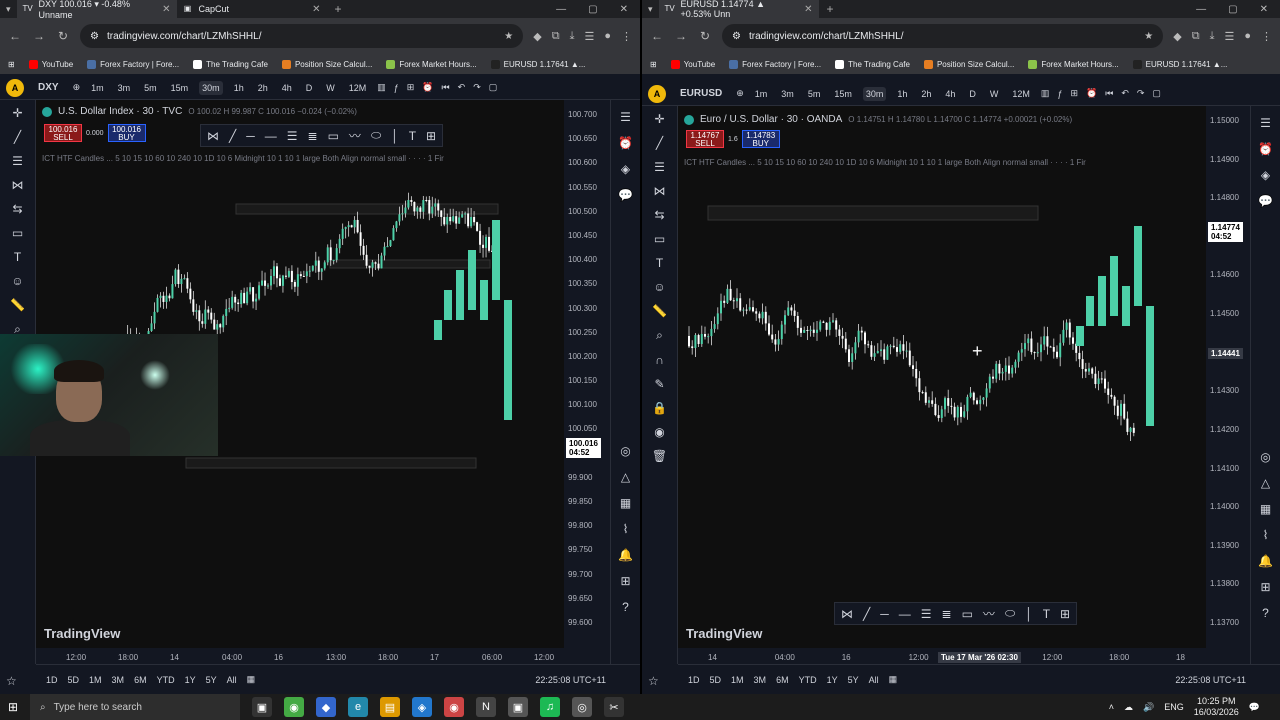 The height and width of the screenshot is (720, 1280). What do you see at coordinates (17, 281) in the screenshot?
I see `emoji-icon: ☺` at bounding box center [17, 281].